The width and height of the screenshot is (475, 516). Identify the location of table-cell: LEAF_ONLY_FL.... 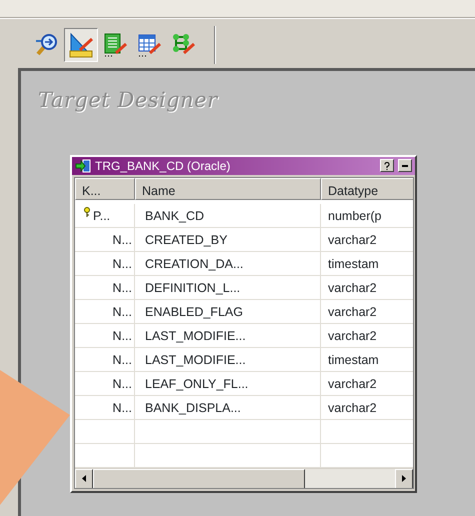
(228, 383).